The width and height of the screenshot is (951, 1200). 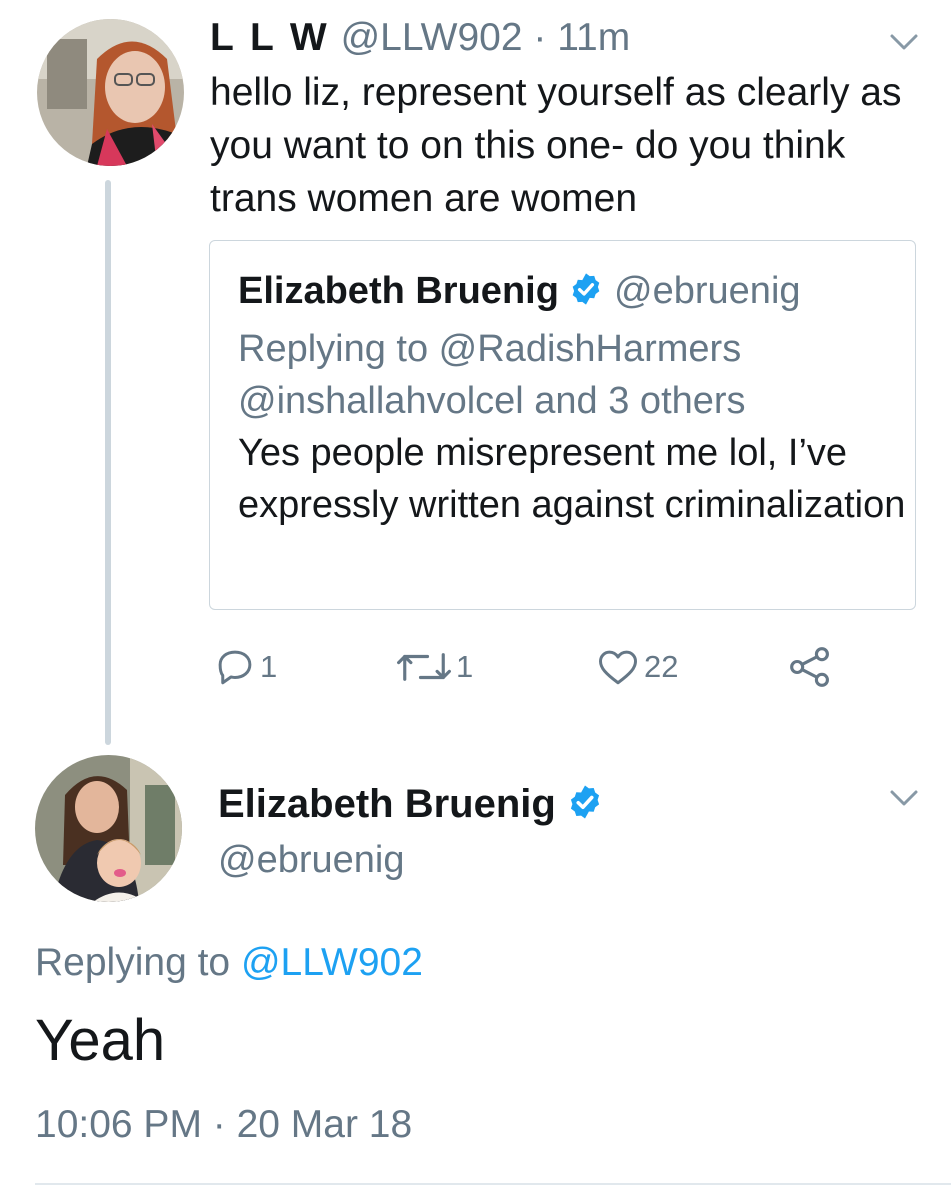 I want to click on retweet-icon, so click(x=424, y=667).